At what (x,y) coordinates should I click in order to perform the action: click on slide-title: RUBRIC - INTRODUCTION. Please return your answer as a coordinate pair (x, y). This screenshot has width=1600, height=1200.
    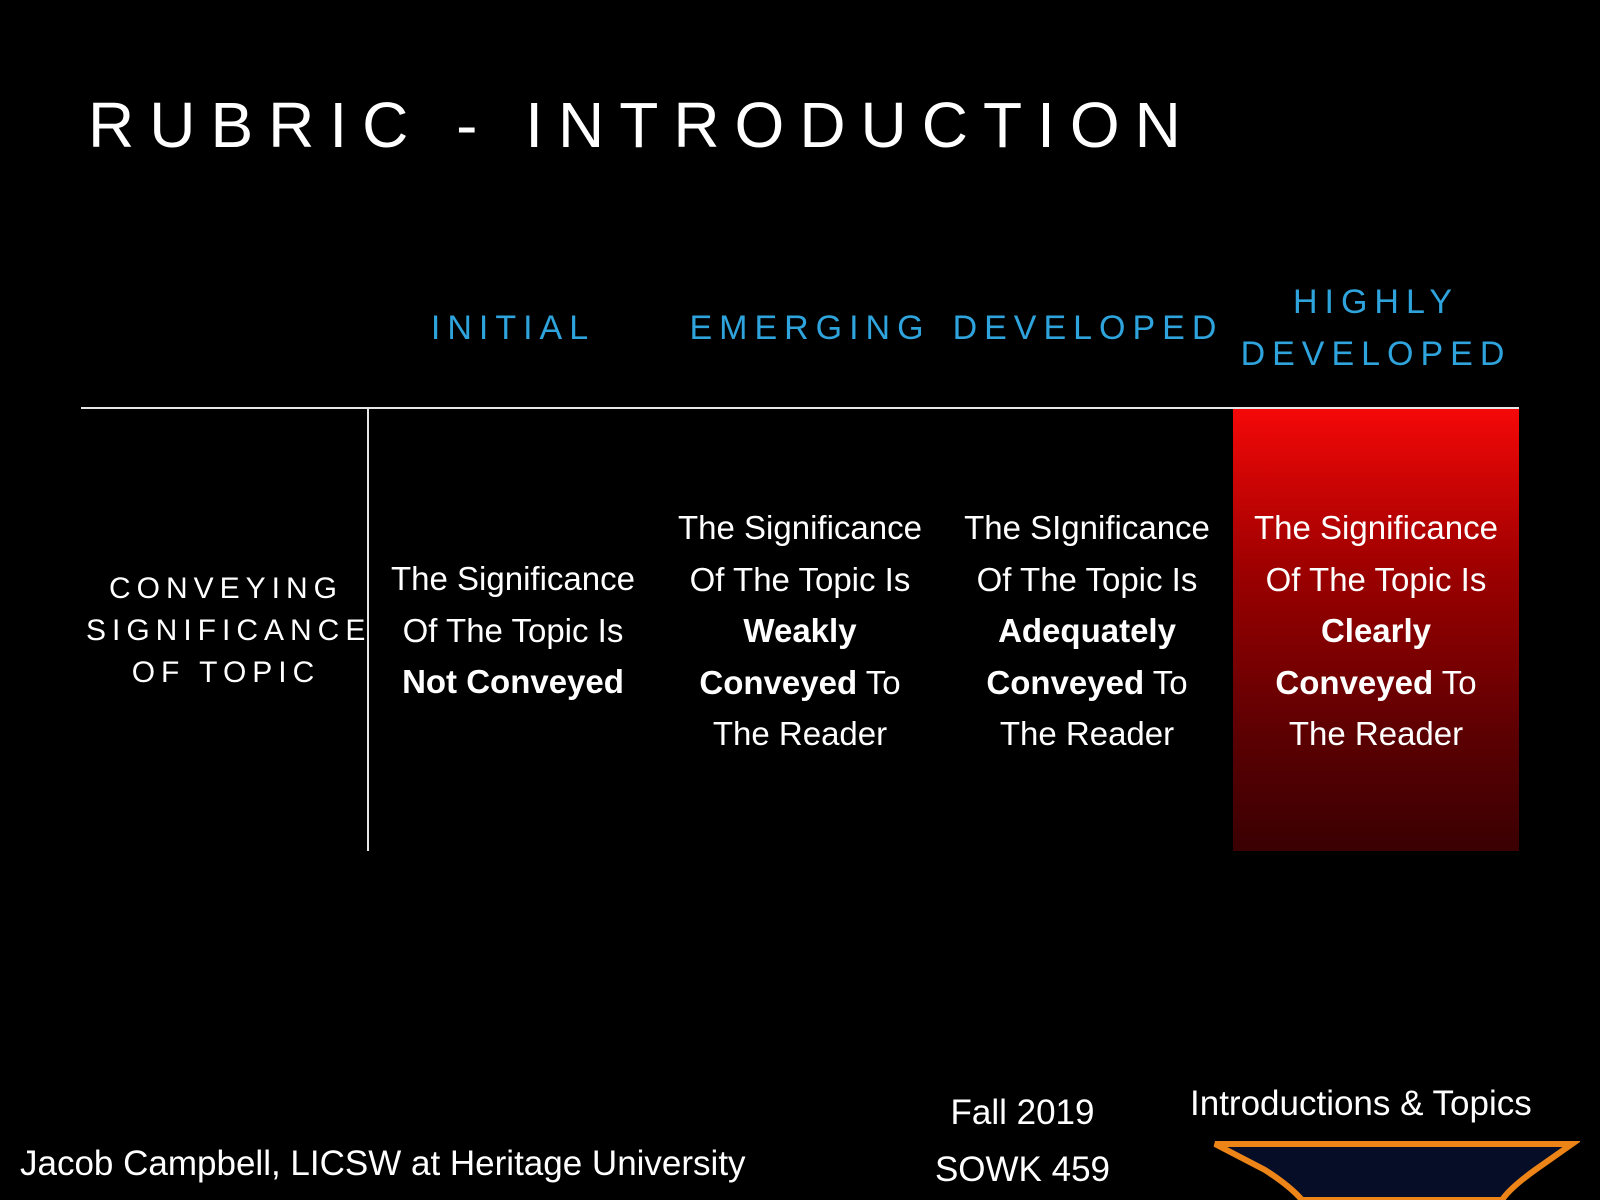
    Looking at the image, I should click on (642, 125).